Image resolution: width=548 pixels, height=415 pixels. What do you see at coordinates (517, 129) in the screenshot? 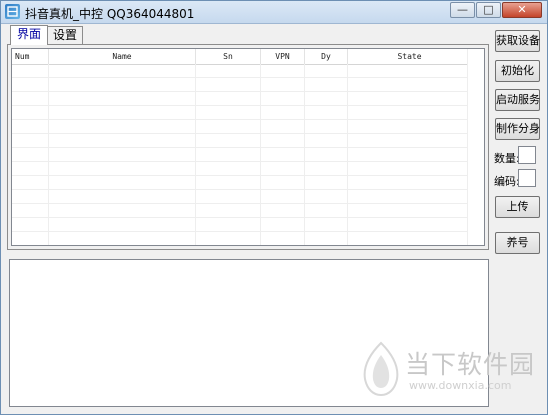
I see `make-clone-button: 制作分身` at bounding box center [517, 129].